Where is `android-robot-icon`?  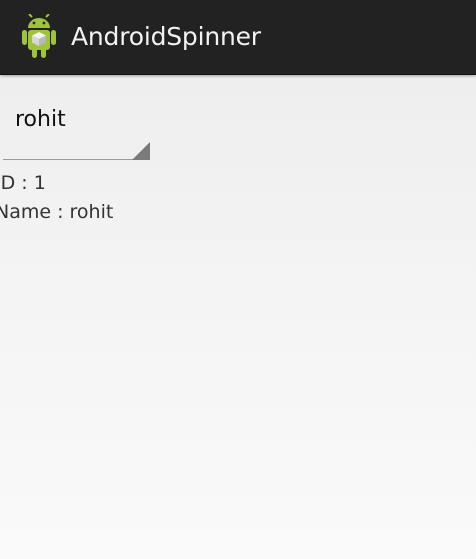 android-robot-icon is located at coordinates (39, 36).